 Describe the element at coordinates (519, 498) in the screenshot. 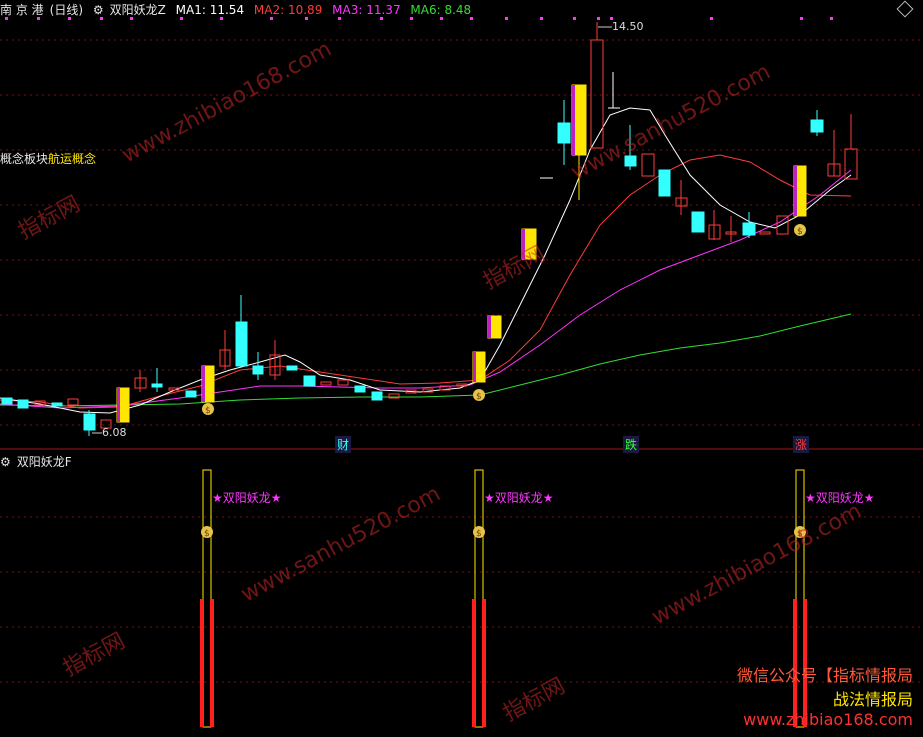

I see `signal-label-2: ★双阳妖龙★` at that location.